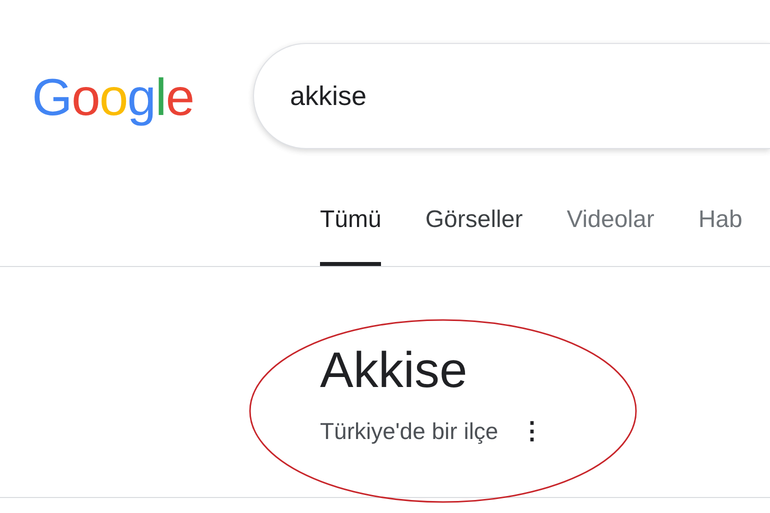  I want to click on result-subtitle: Türkiye'de bir ilçe, so click(409, 431).